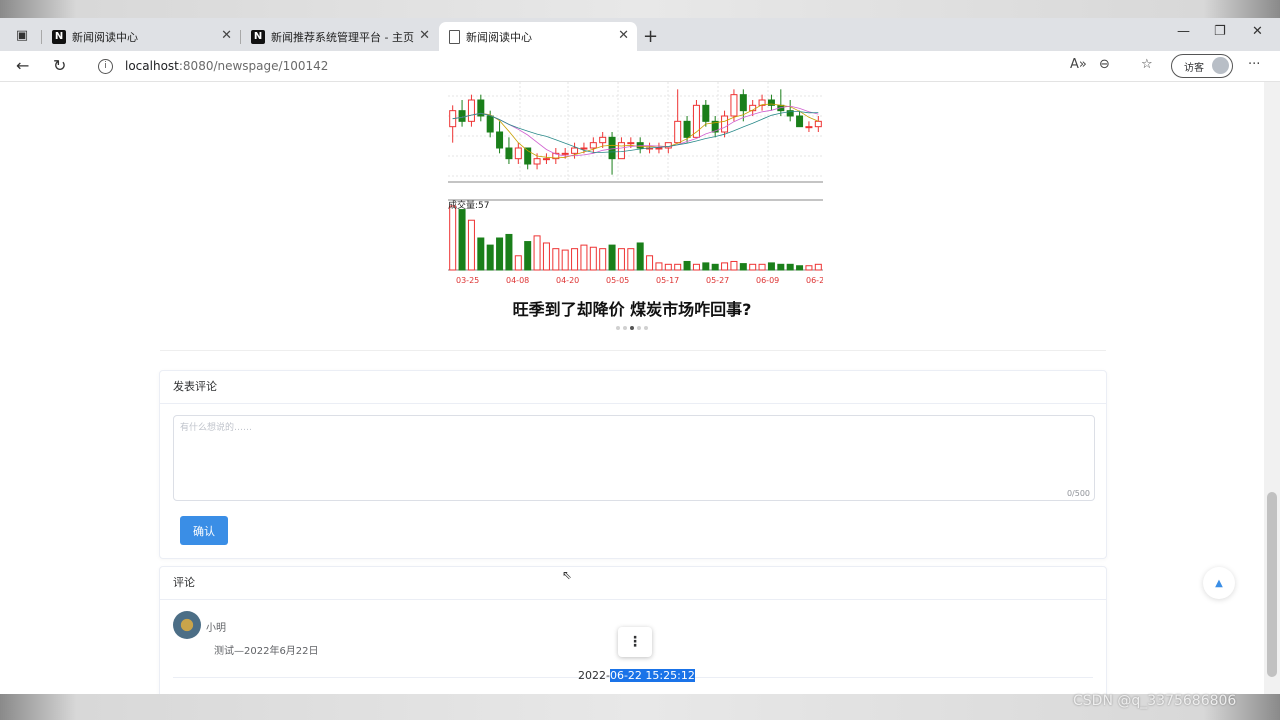 Image resolution: width=1280 pixels, height=720 pixels. What do you see at coordinates (105, 66) in the screenshot?
I see `info-icon: i` at bounding box center [105, 66].